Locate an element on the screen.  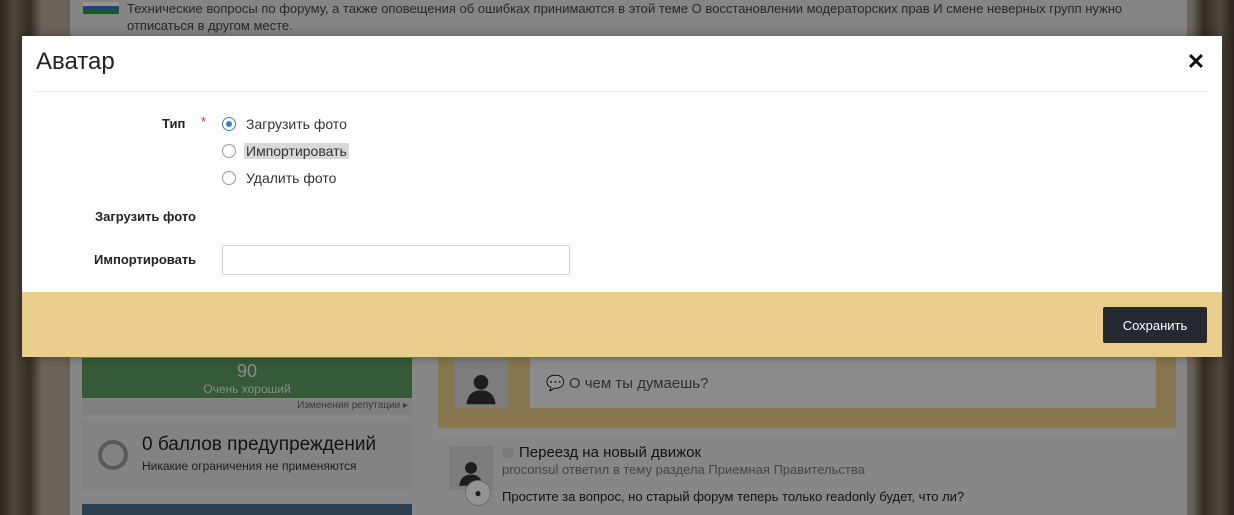
upload-photo-label: Загрузить фото is located at coordinates (145, 216).